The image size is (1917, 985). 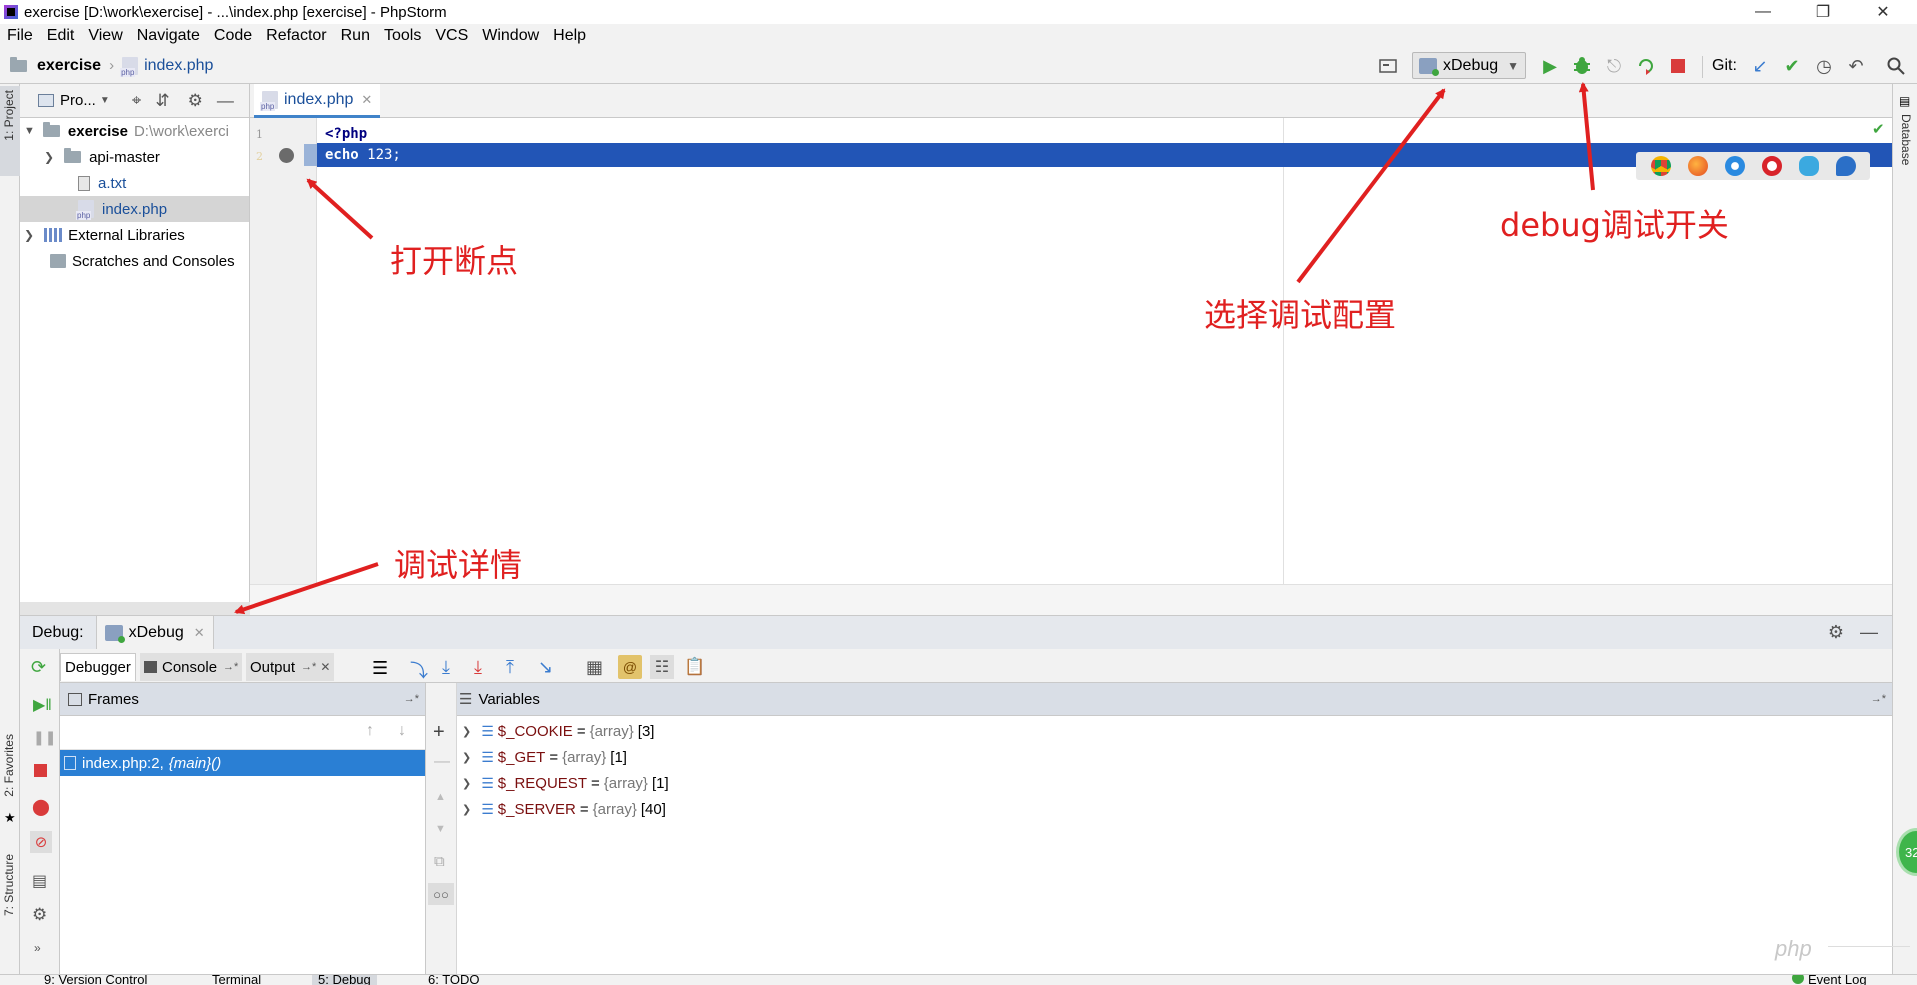 I want to click on move-up-icon: ▲, so click(x=440, y=797).